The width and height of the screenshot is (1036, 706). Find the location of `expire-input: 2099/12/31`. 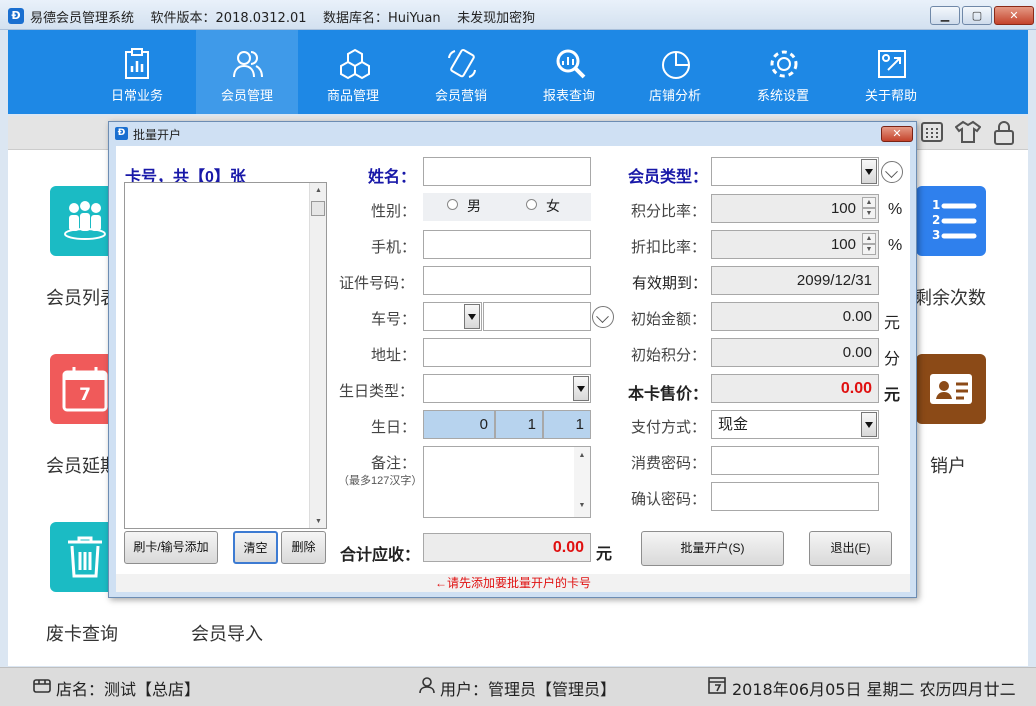

expire-input: 2099/12/31 is located at coordinates (795, 280).